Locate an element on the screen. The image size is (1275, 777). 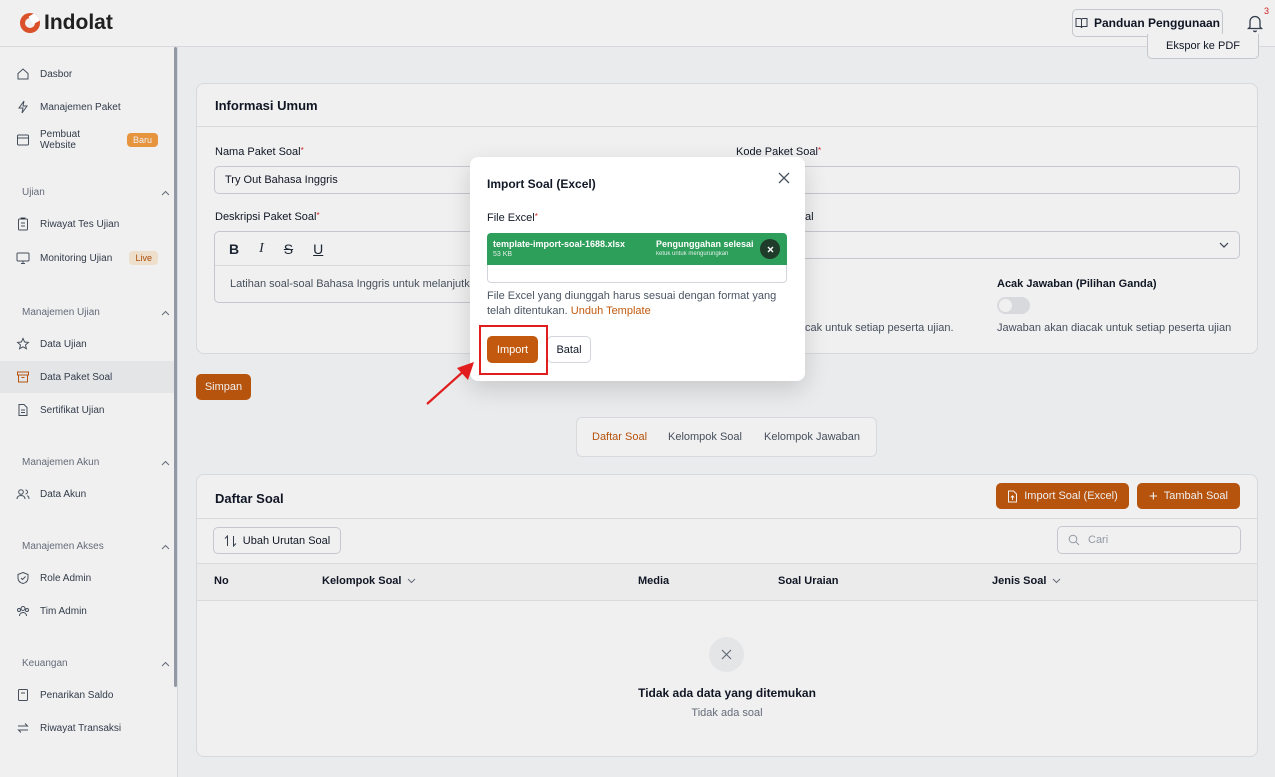
file-label-text: File Excel is located at coordinates (511, 218).